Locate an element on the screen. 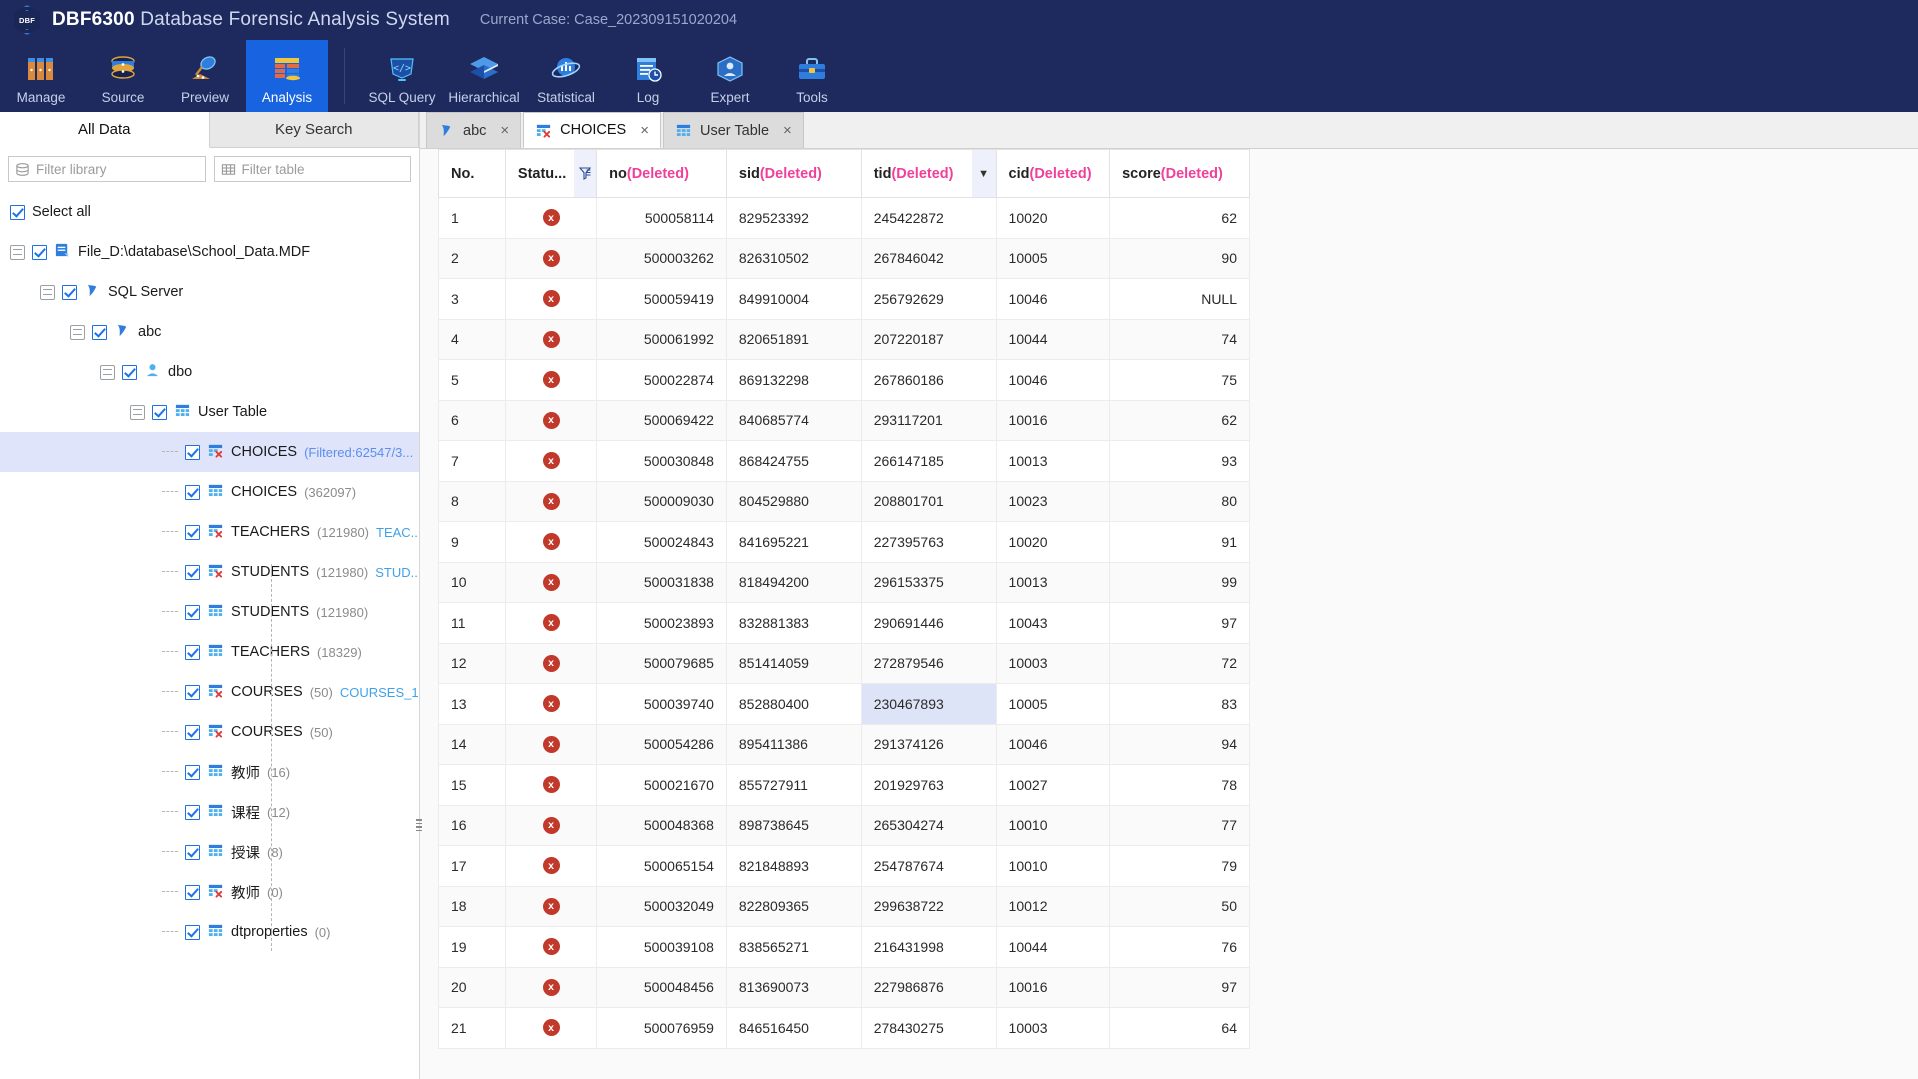 The height and width of the screenshot is (1079, 1918). table-row: 17 x 500065154 821848893 254787674 10010 79 is located at coordinates (844, 866).